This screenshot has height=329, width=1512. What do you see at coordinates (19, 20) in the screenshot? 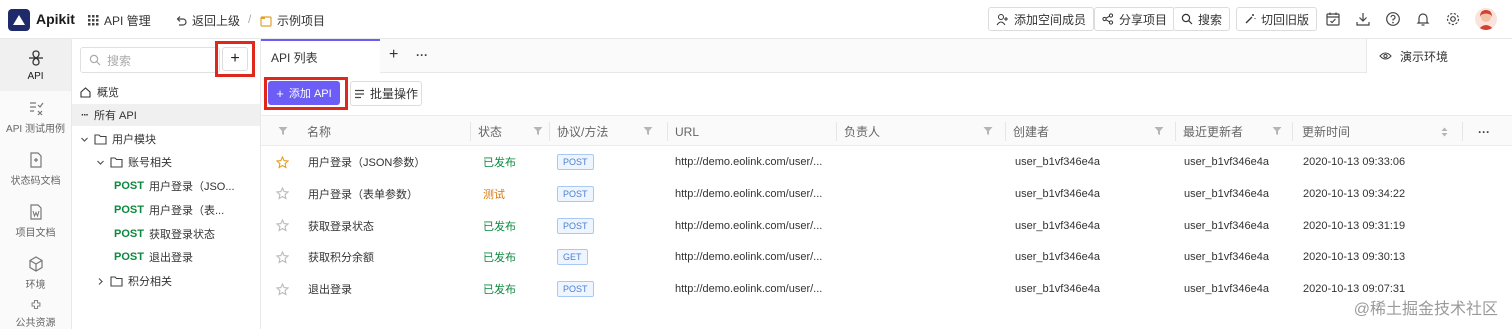
I see `apikit-logo` at bounding box center [19, 20].